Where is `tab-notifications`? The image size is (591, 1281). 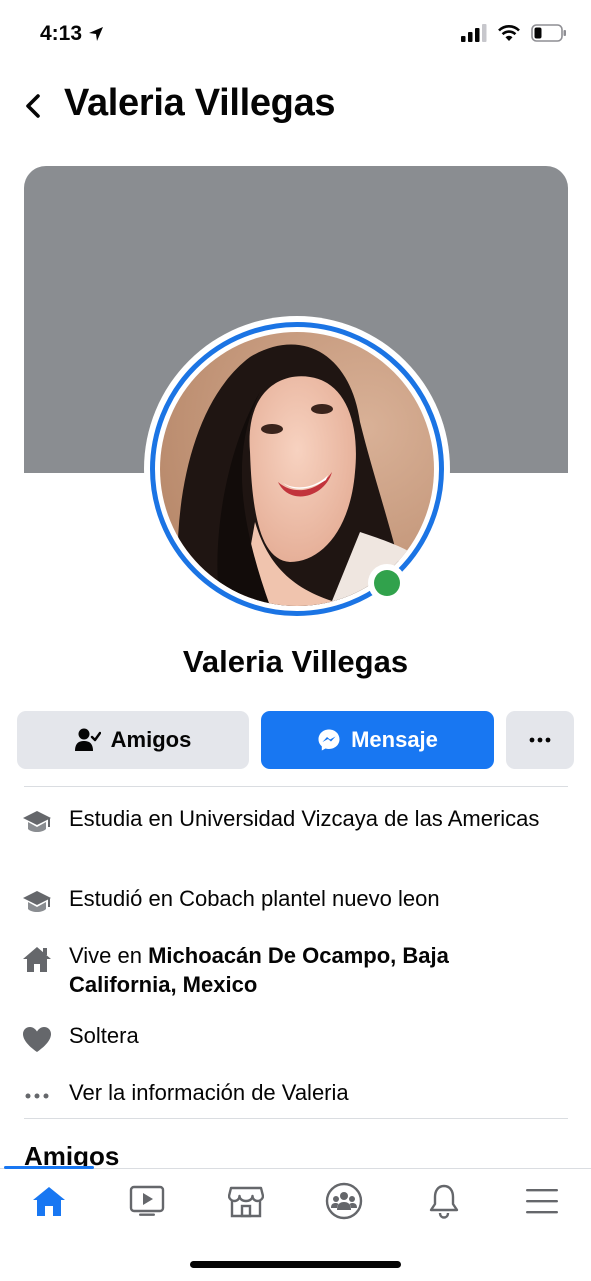 tab-notifications is located at coordinates (444, 1201).